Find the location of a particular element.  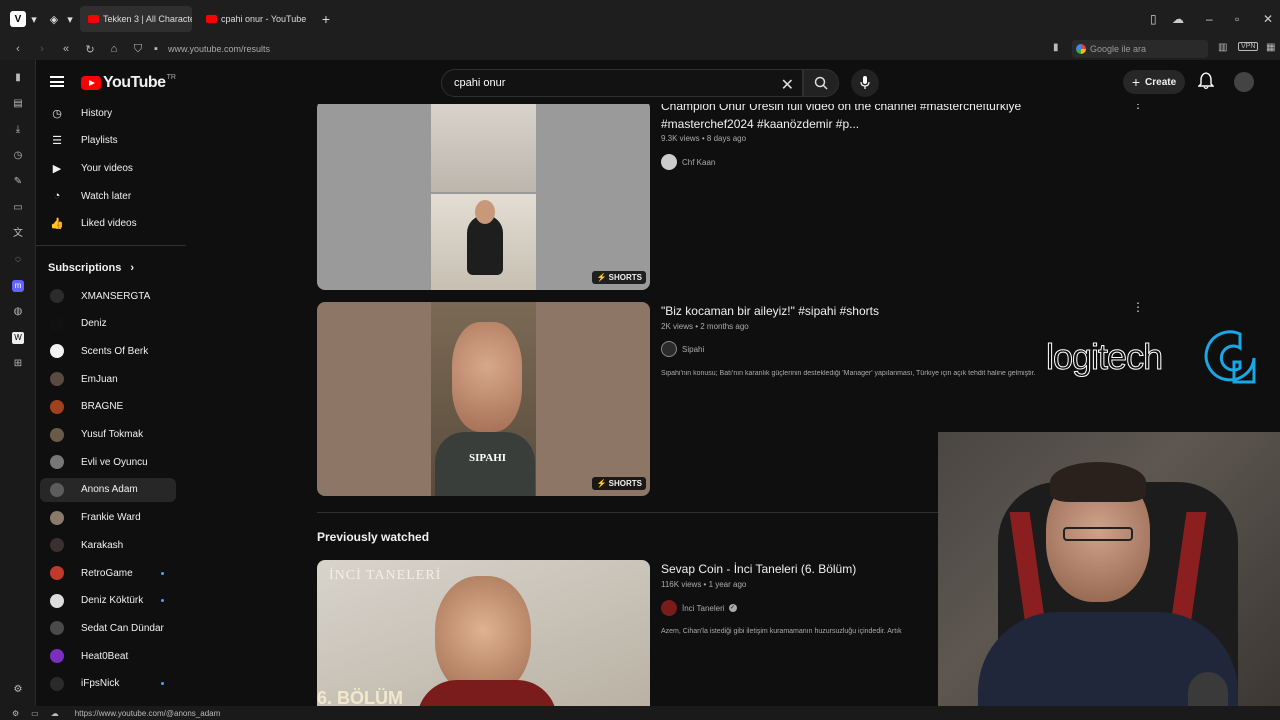

video-meta: 9.3K views • 8 days ago is located at coordinates (704, 138).